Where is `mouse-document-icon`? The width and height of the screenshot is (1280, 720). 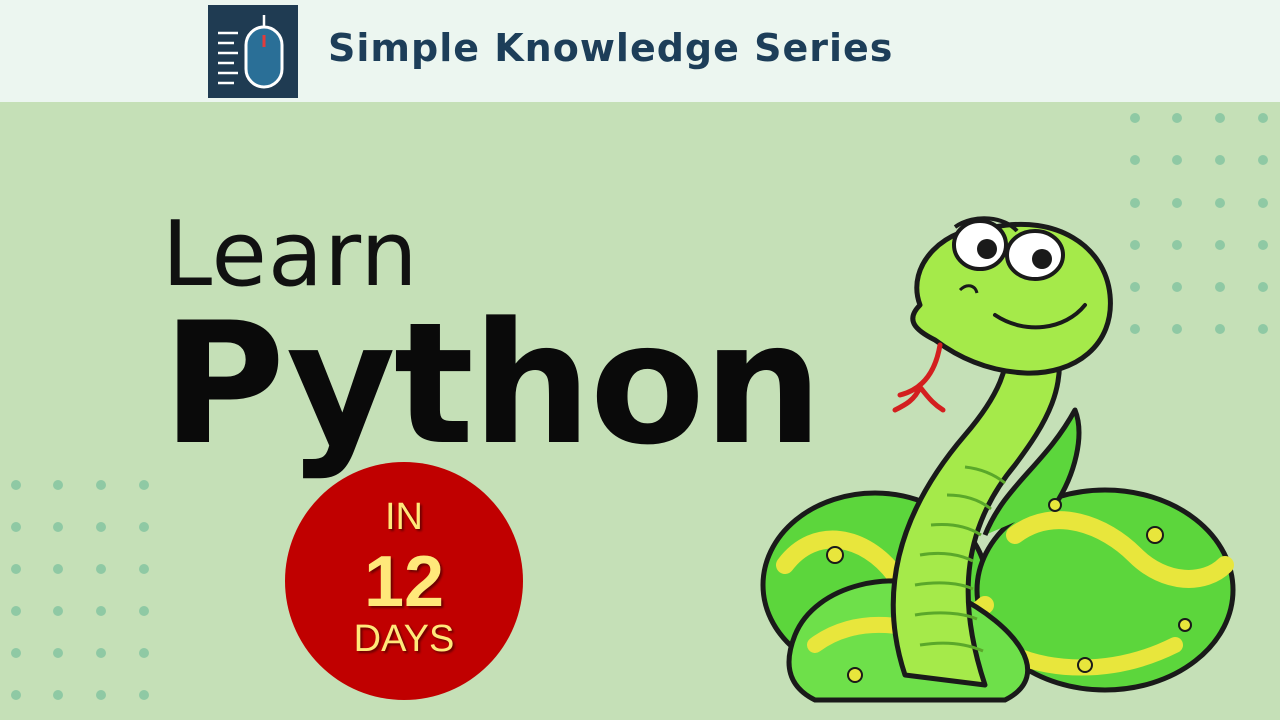 mouse-document-icon is located at coordinates (251, 52).